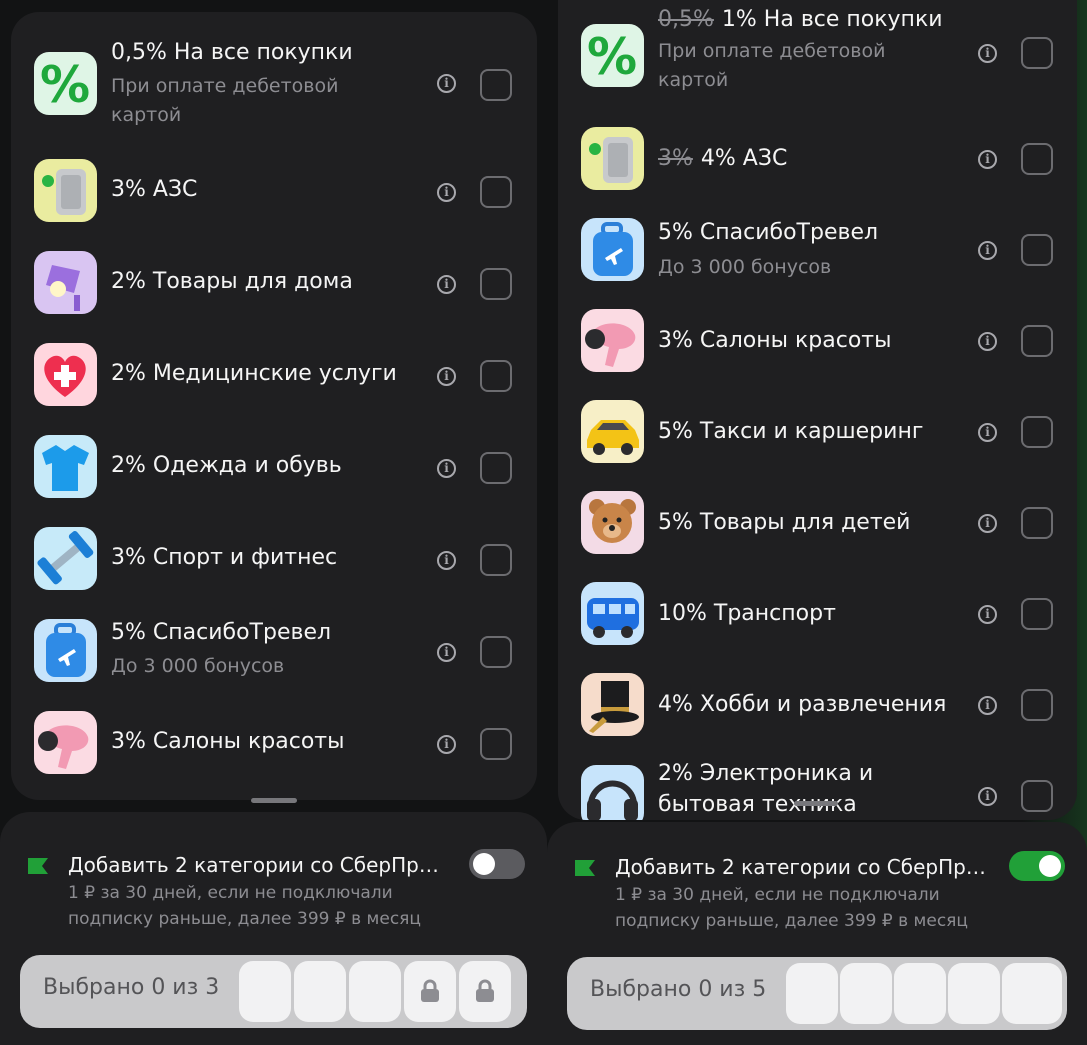 This screenshot has width=1087, height=1045. What do you see at coordinates (274, 560) in the screenshot?
I see `category-row: 3% Спорт и фитнес i` at bounding box center [274, 560].